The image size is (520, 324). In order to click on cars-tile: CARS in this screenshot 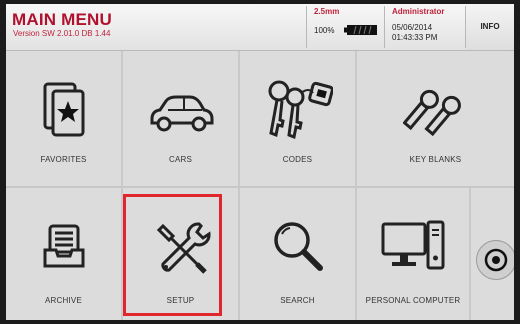, I will do `click(180, 118)`.